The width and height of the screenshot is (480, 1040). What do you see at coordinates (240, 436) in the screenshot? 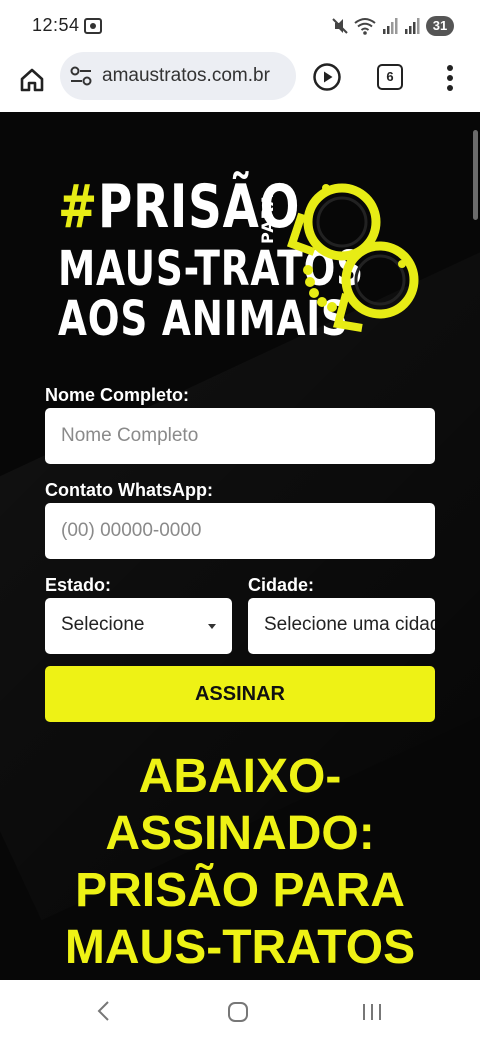
I see `name-input` at bounding box center [240, 436].